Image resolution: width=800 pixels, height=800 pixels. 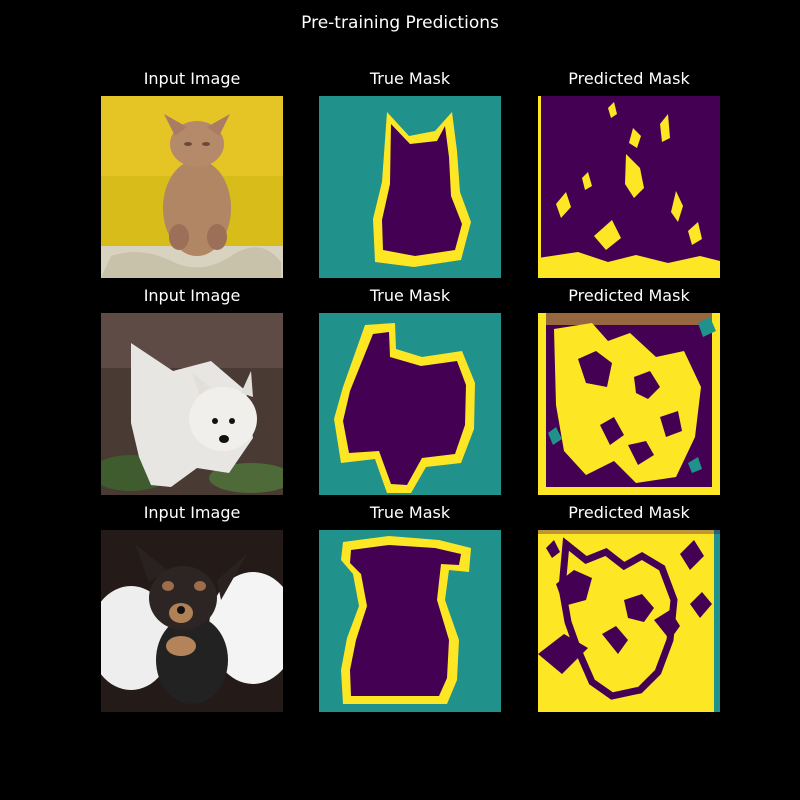 I want to click on predicted-mask-panel-2: Predicted Mask, so click(x=629, y=390).